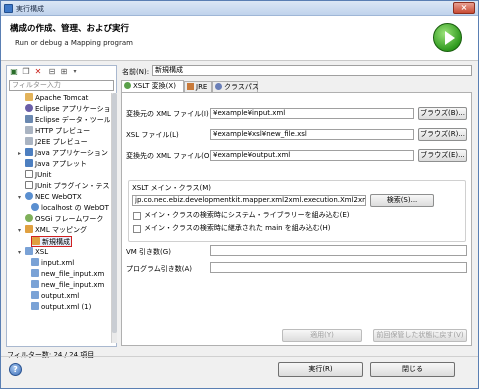 This screenshot has height=389, width=479. Describe the element at coordinates (38, 175) in the screenshot. I see `tree-item-junit: JUnit` at that location.